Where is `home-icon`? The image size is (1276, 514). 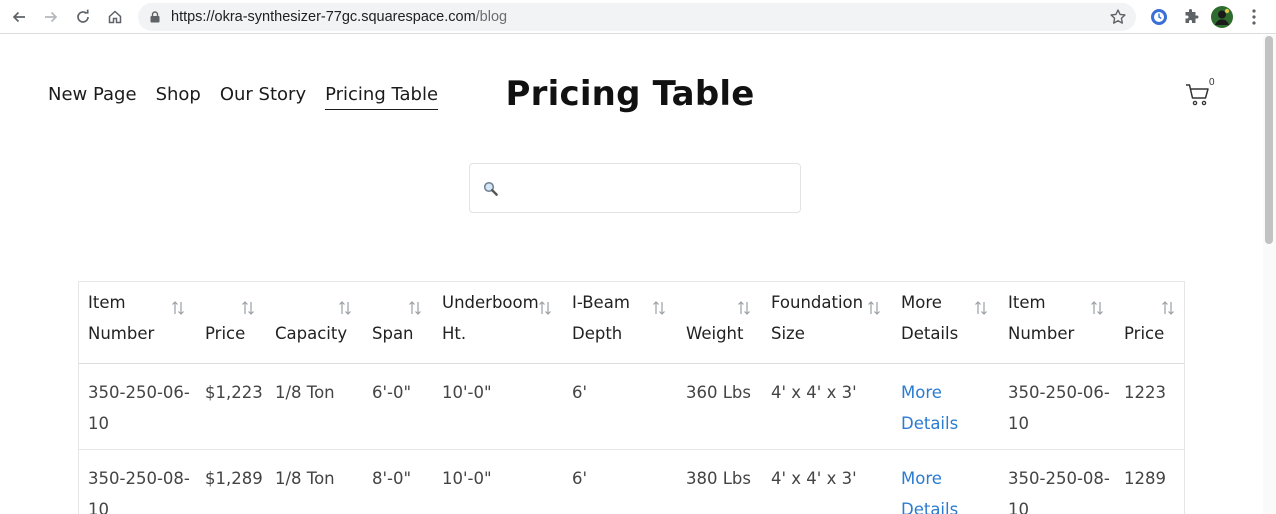
home-icon is located at coordinates (115, 17).